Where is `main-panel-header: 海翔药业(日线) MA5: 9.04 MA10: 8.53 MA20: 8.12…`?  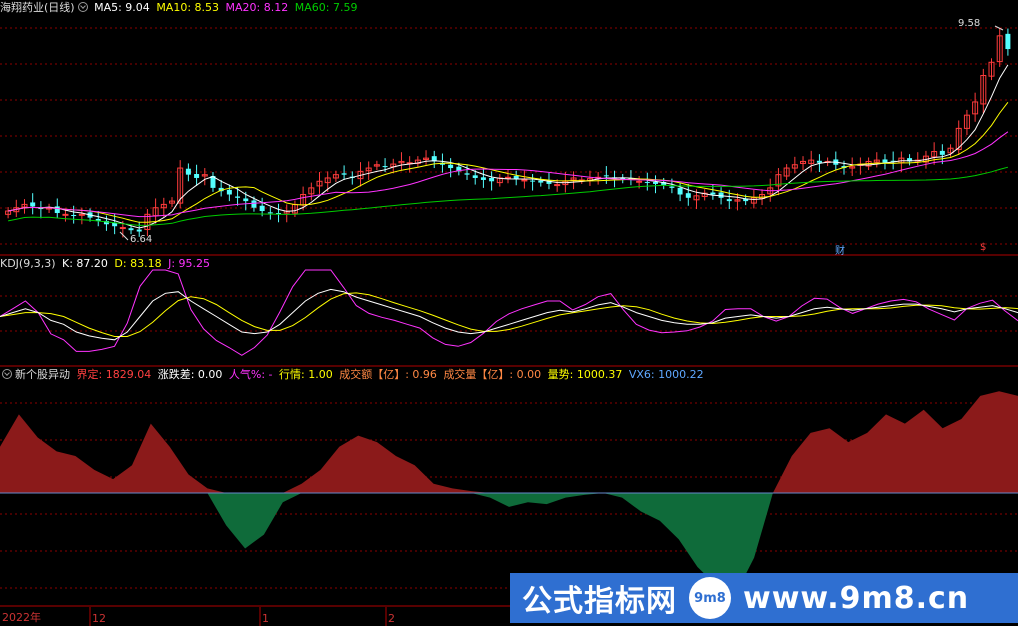
main-panel-header: 海翔药业(日线) MA5: 9.04 MA10: 8.53 MA20: 8.12… is located at coordinates (180, 8).